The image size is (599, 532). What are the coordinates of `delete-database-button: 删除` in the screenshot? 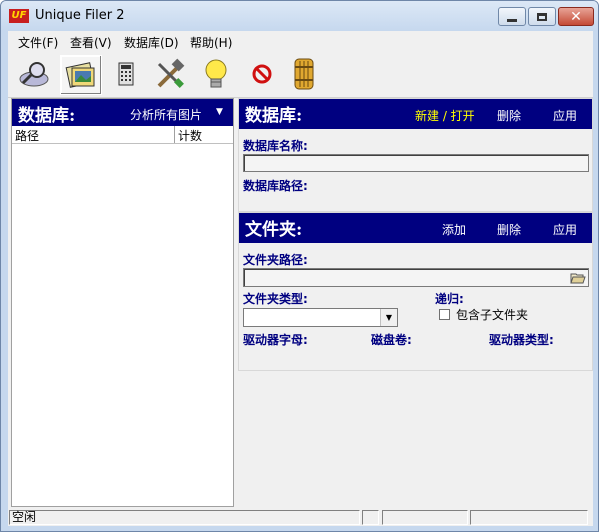 It's located at (509, 115).